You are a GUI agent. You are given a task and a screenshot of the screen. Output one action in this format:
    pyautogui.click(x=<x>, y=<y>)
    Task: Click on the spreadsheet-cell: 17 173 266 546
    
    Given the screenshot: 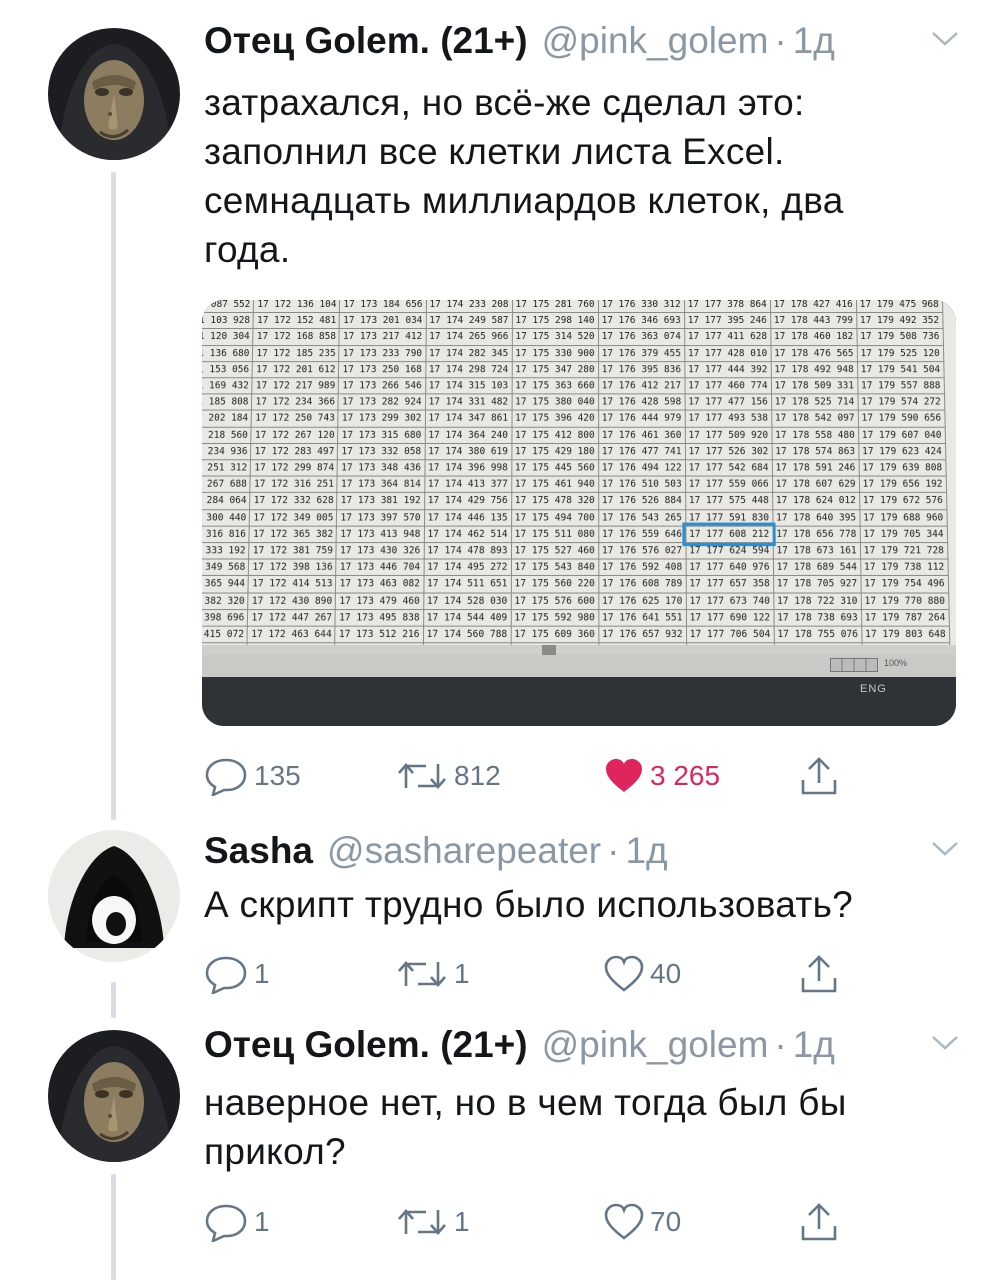 What is the action you would take?
    pyautogui.click(x=382, y=386)
    